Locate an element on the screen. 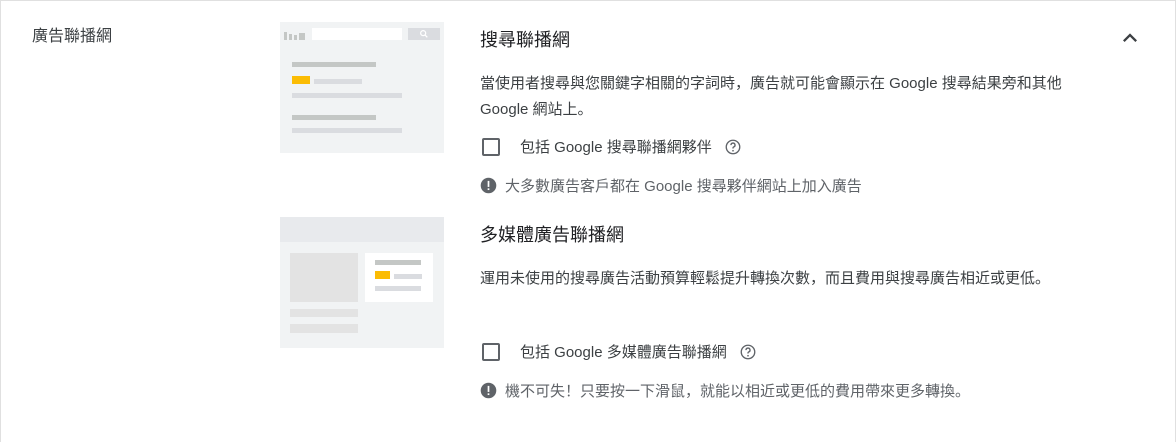  display-network-note-text: 機不可失！只要按一下滑鼠，就能以相近或更低的費用帶來更多轉換。 is located at coordinates (738, 391).